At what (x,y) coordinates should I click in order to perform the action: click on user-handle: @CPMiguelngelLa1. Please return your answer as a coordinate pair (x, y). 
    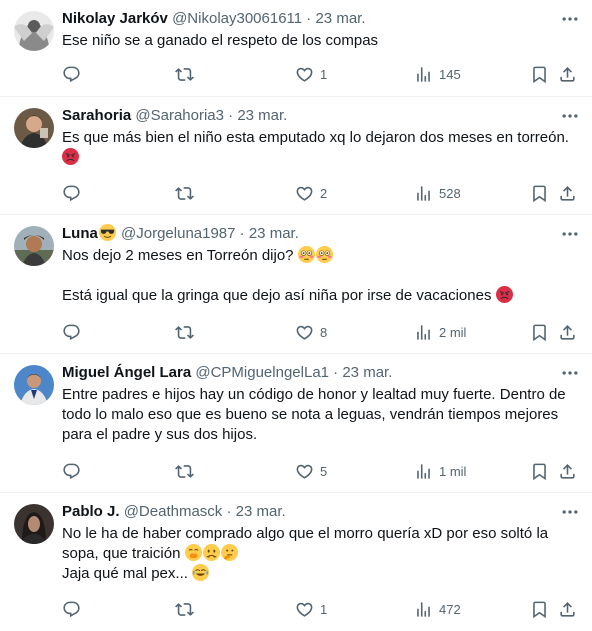
    Looking at the image, I should click on (262, 372).